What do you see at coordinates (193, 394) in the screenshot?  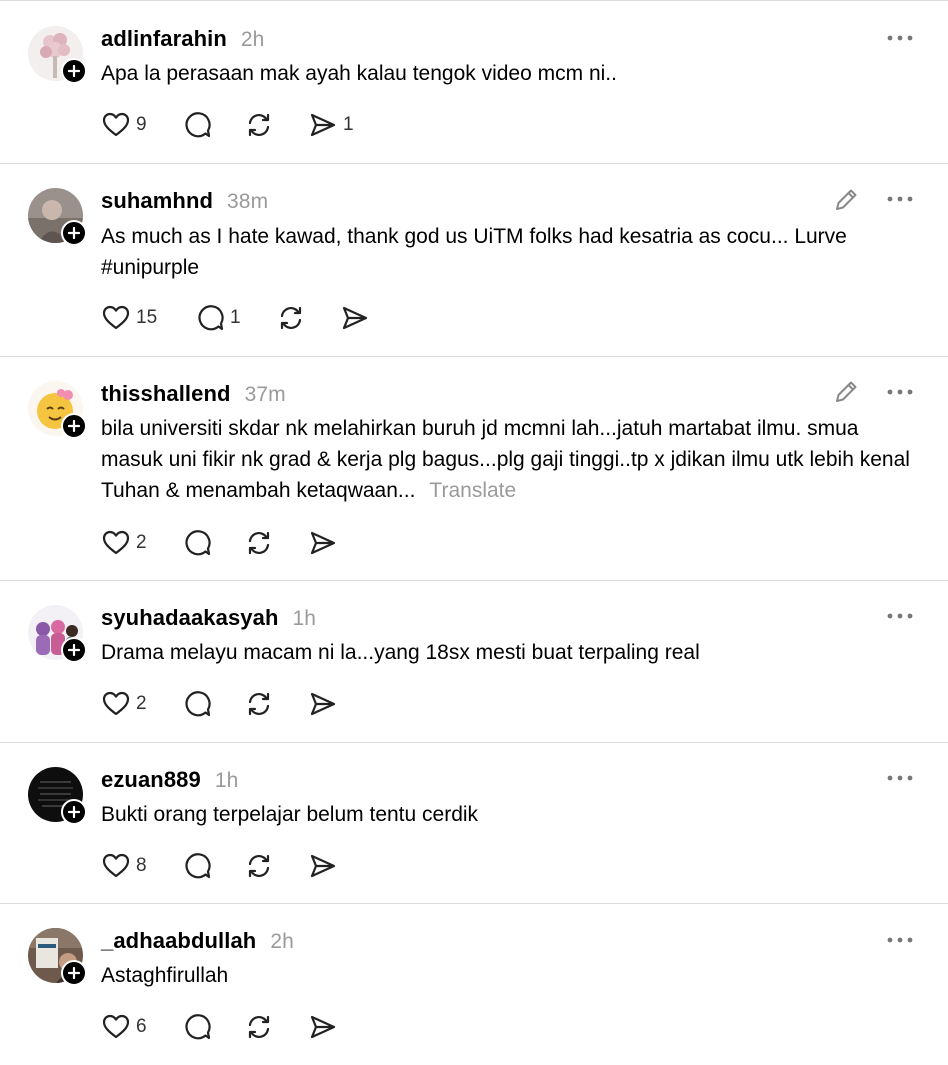 I see `username: thisshallend 37m` at bounding box center [193, 394].